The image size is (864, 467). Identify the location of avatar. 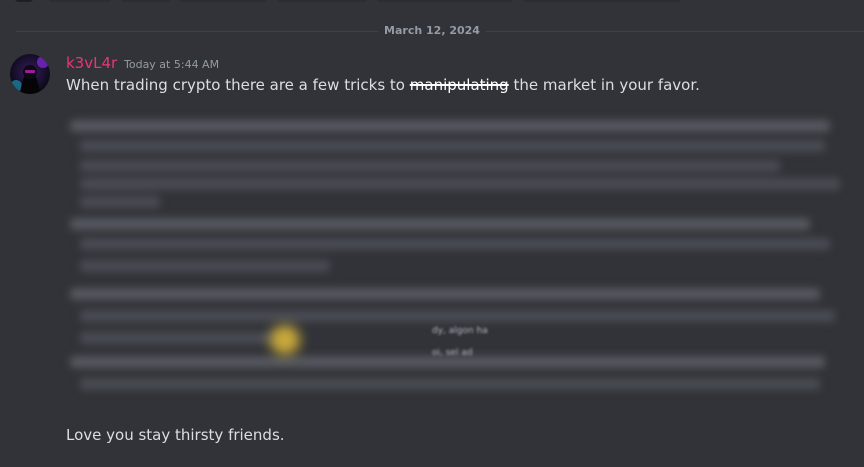
(30, 74).